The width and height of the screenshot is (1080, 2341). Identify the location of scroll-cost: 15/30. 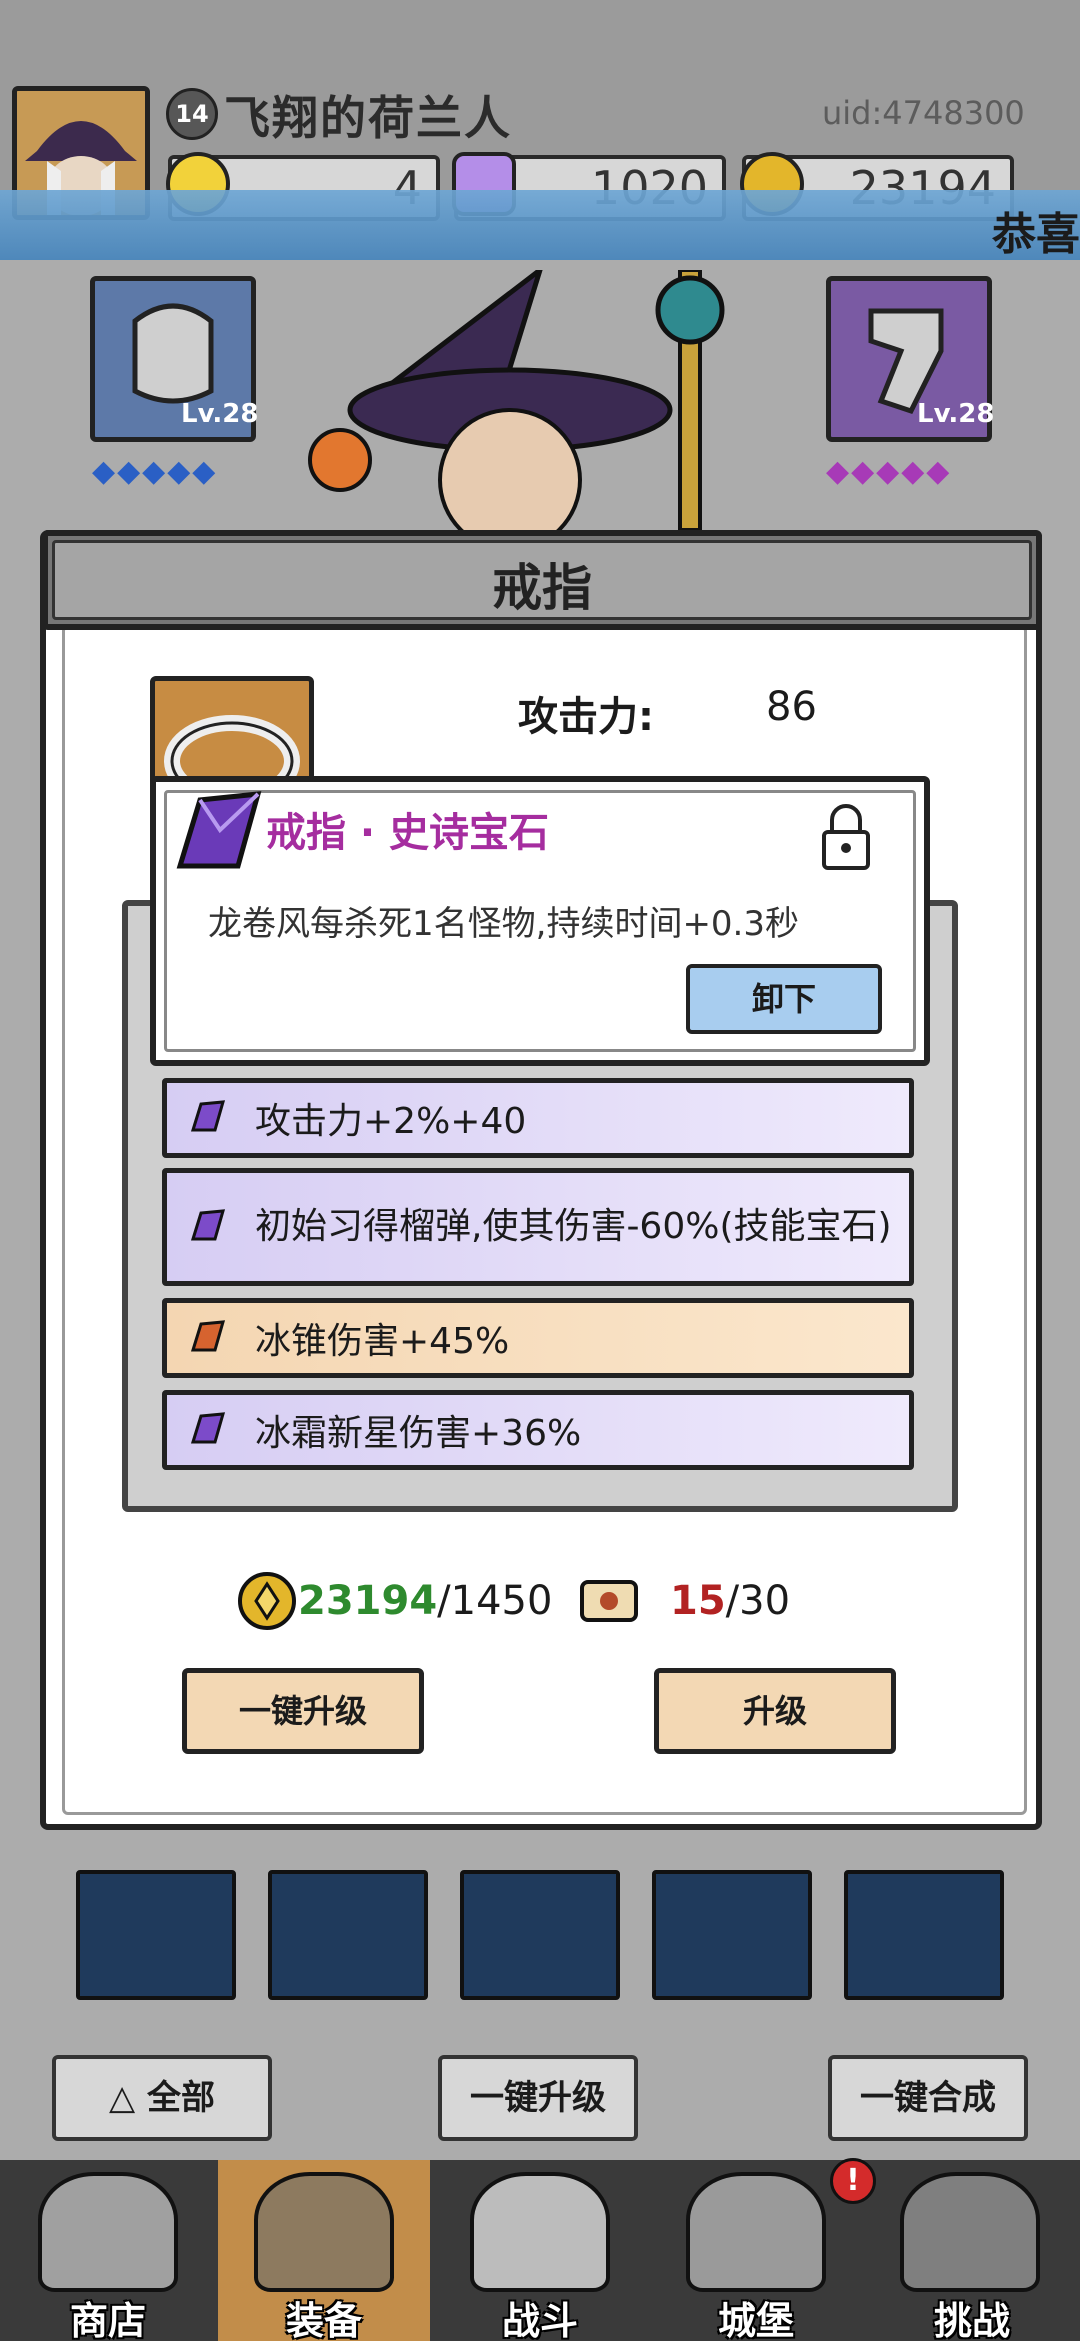
(682, 1601).